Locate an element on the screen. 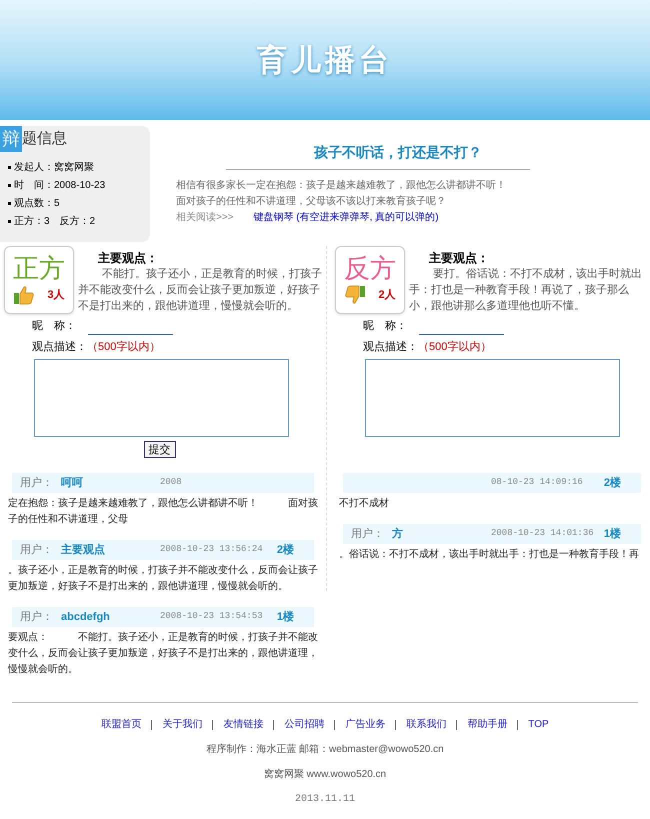  footer-link: 关于我们 is located at coordinates (182, 724).